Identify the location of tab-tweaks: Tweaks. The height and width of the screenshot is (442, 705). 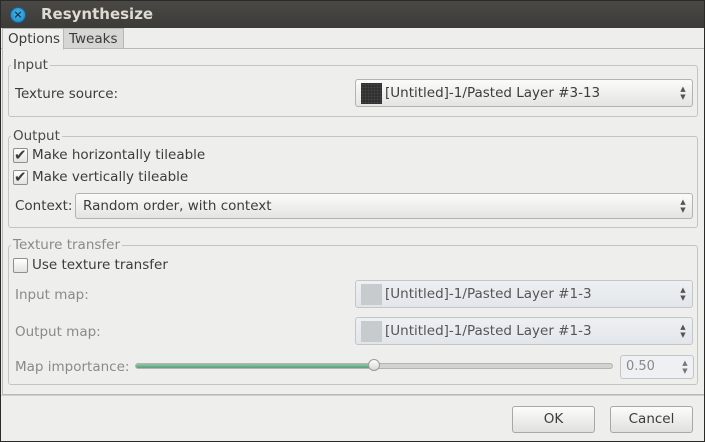
(94, 38).